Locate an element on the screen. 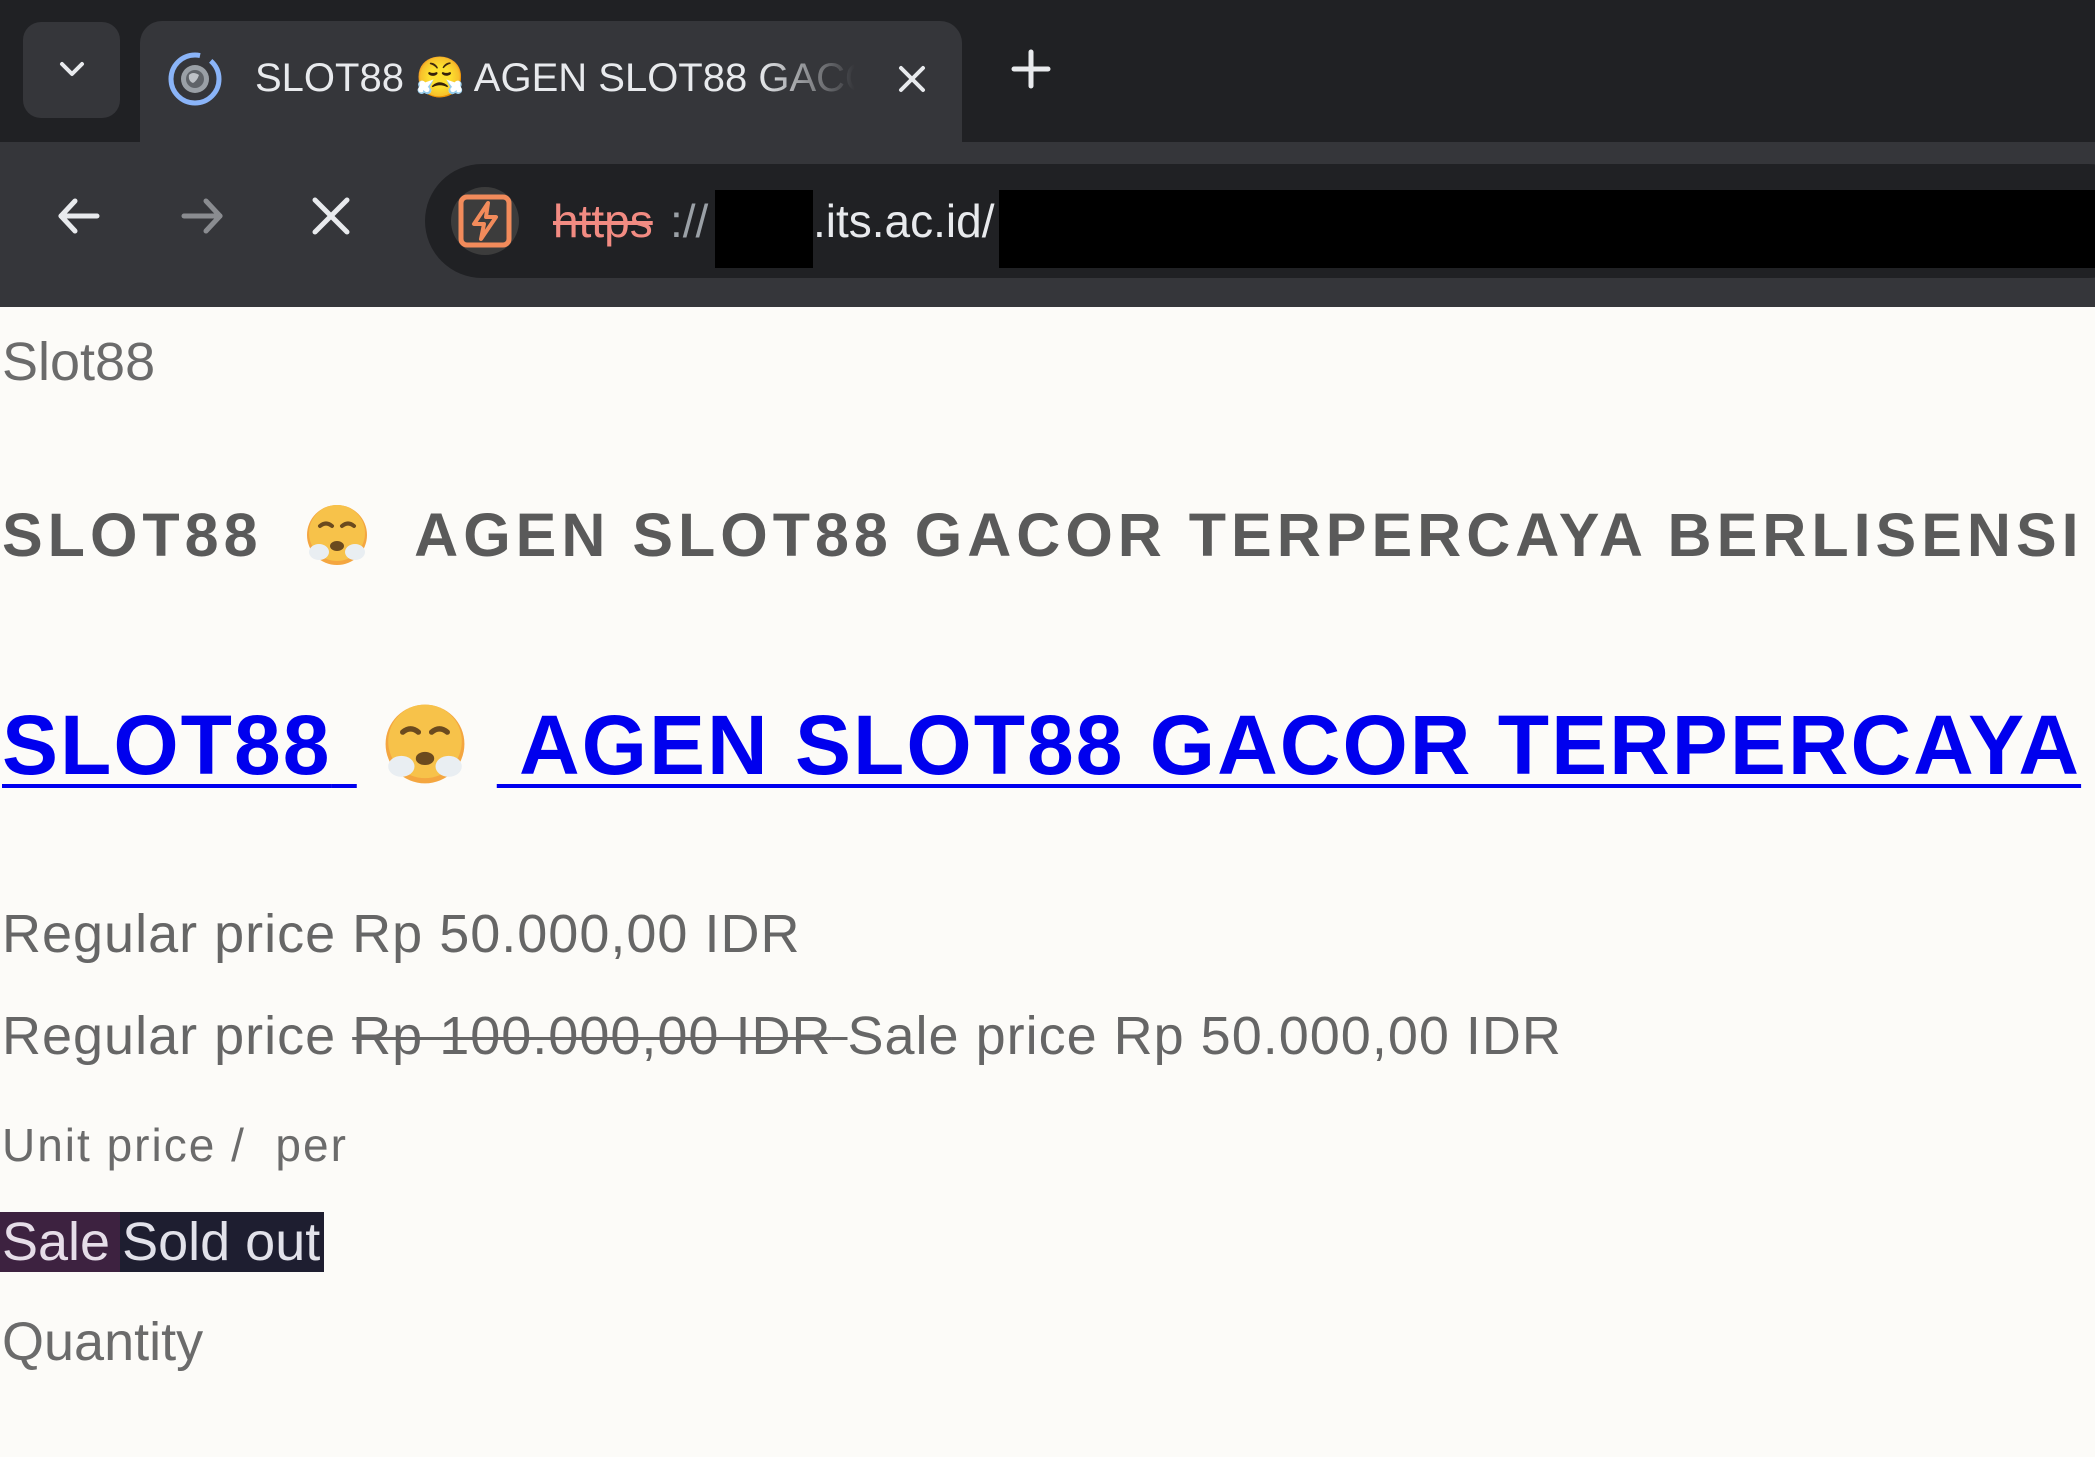 The image size is (2095, 1457). regular-price: Regular price Rp 50.000,00 IDR is located at coordinates (401, 934).